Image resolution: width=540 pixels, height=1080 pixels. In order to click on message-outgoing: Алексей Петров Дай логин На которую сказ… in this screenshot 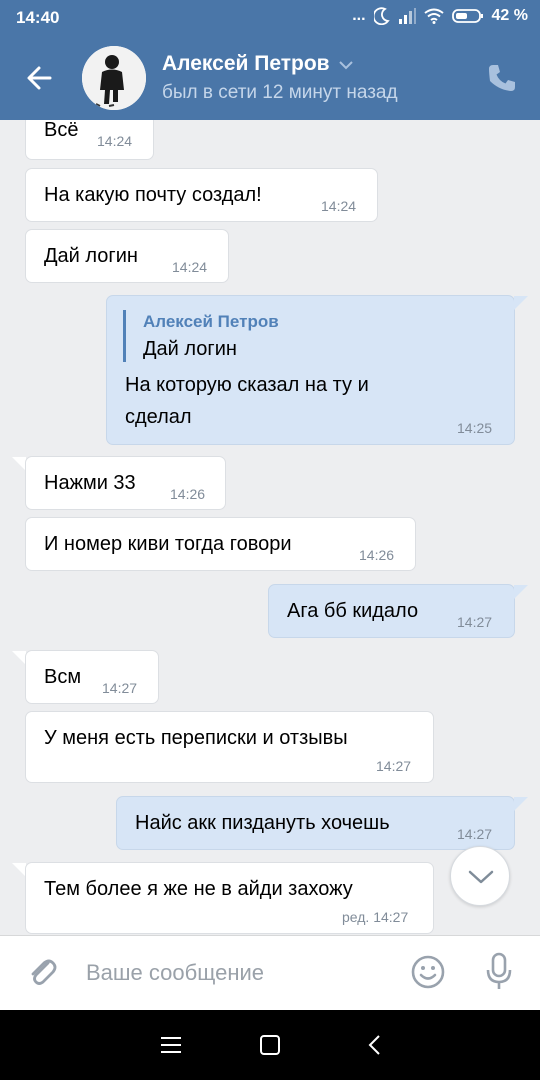, I will do `click(310, 370)`.